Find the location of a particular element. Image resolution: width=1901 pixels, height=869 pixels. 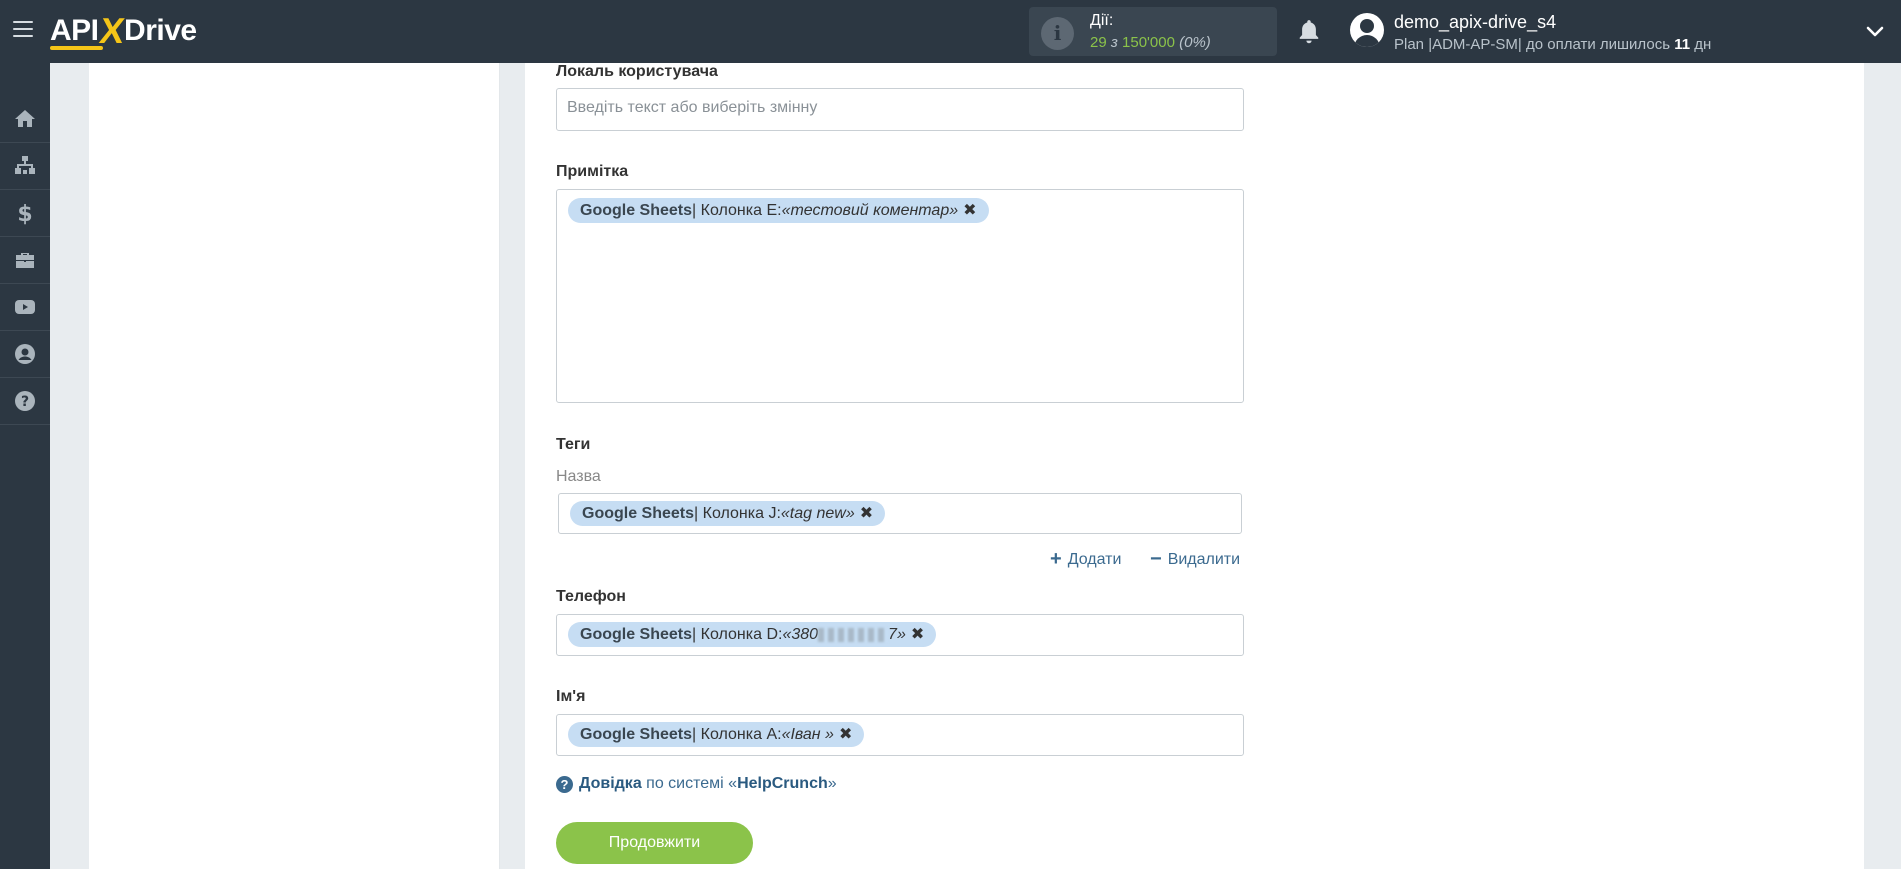

account-icon is located at coordinates (25, 354).